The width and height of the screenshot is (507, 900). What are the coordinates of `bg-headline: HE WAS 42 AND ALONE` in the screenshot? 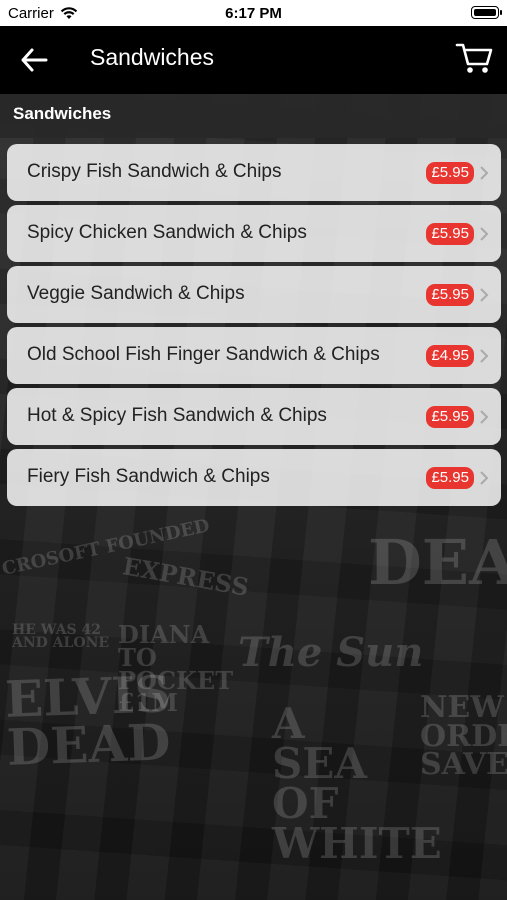 It's located at (61, 637).